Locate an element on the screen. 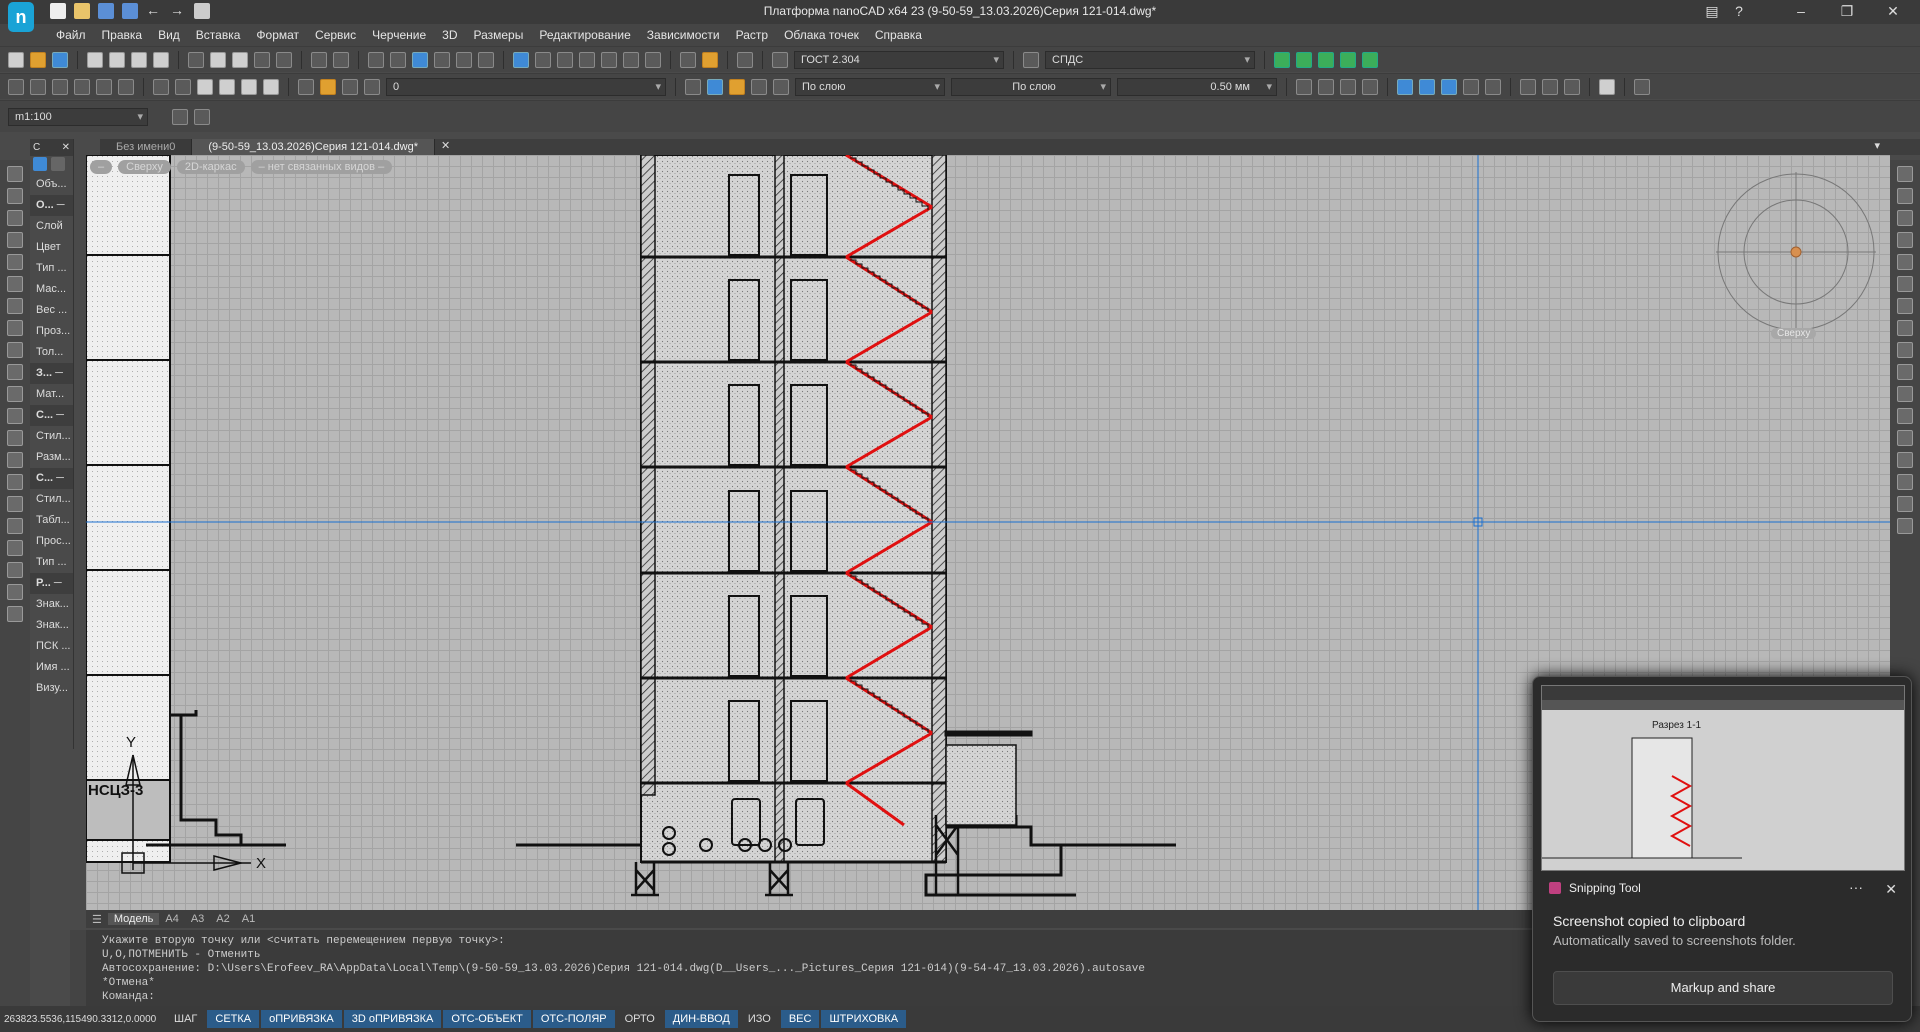 The width and height of the screenshot is (1920, 1032). layout-tab-a3: А3 is located at coordinates (197, 919).